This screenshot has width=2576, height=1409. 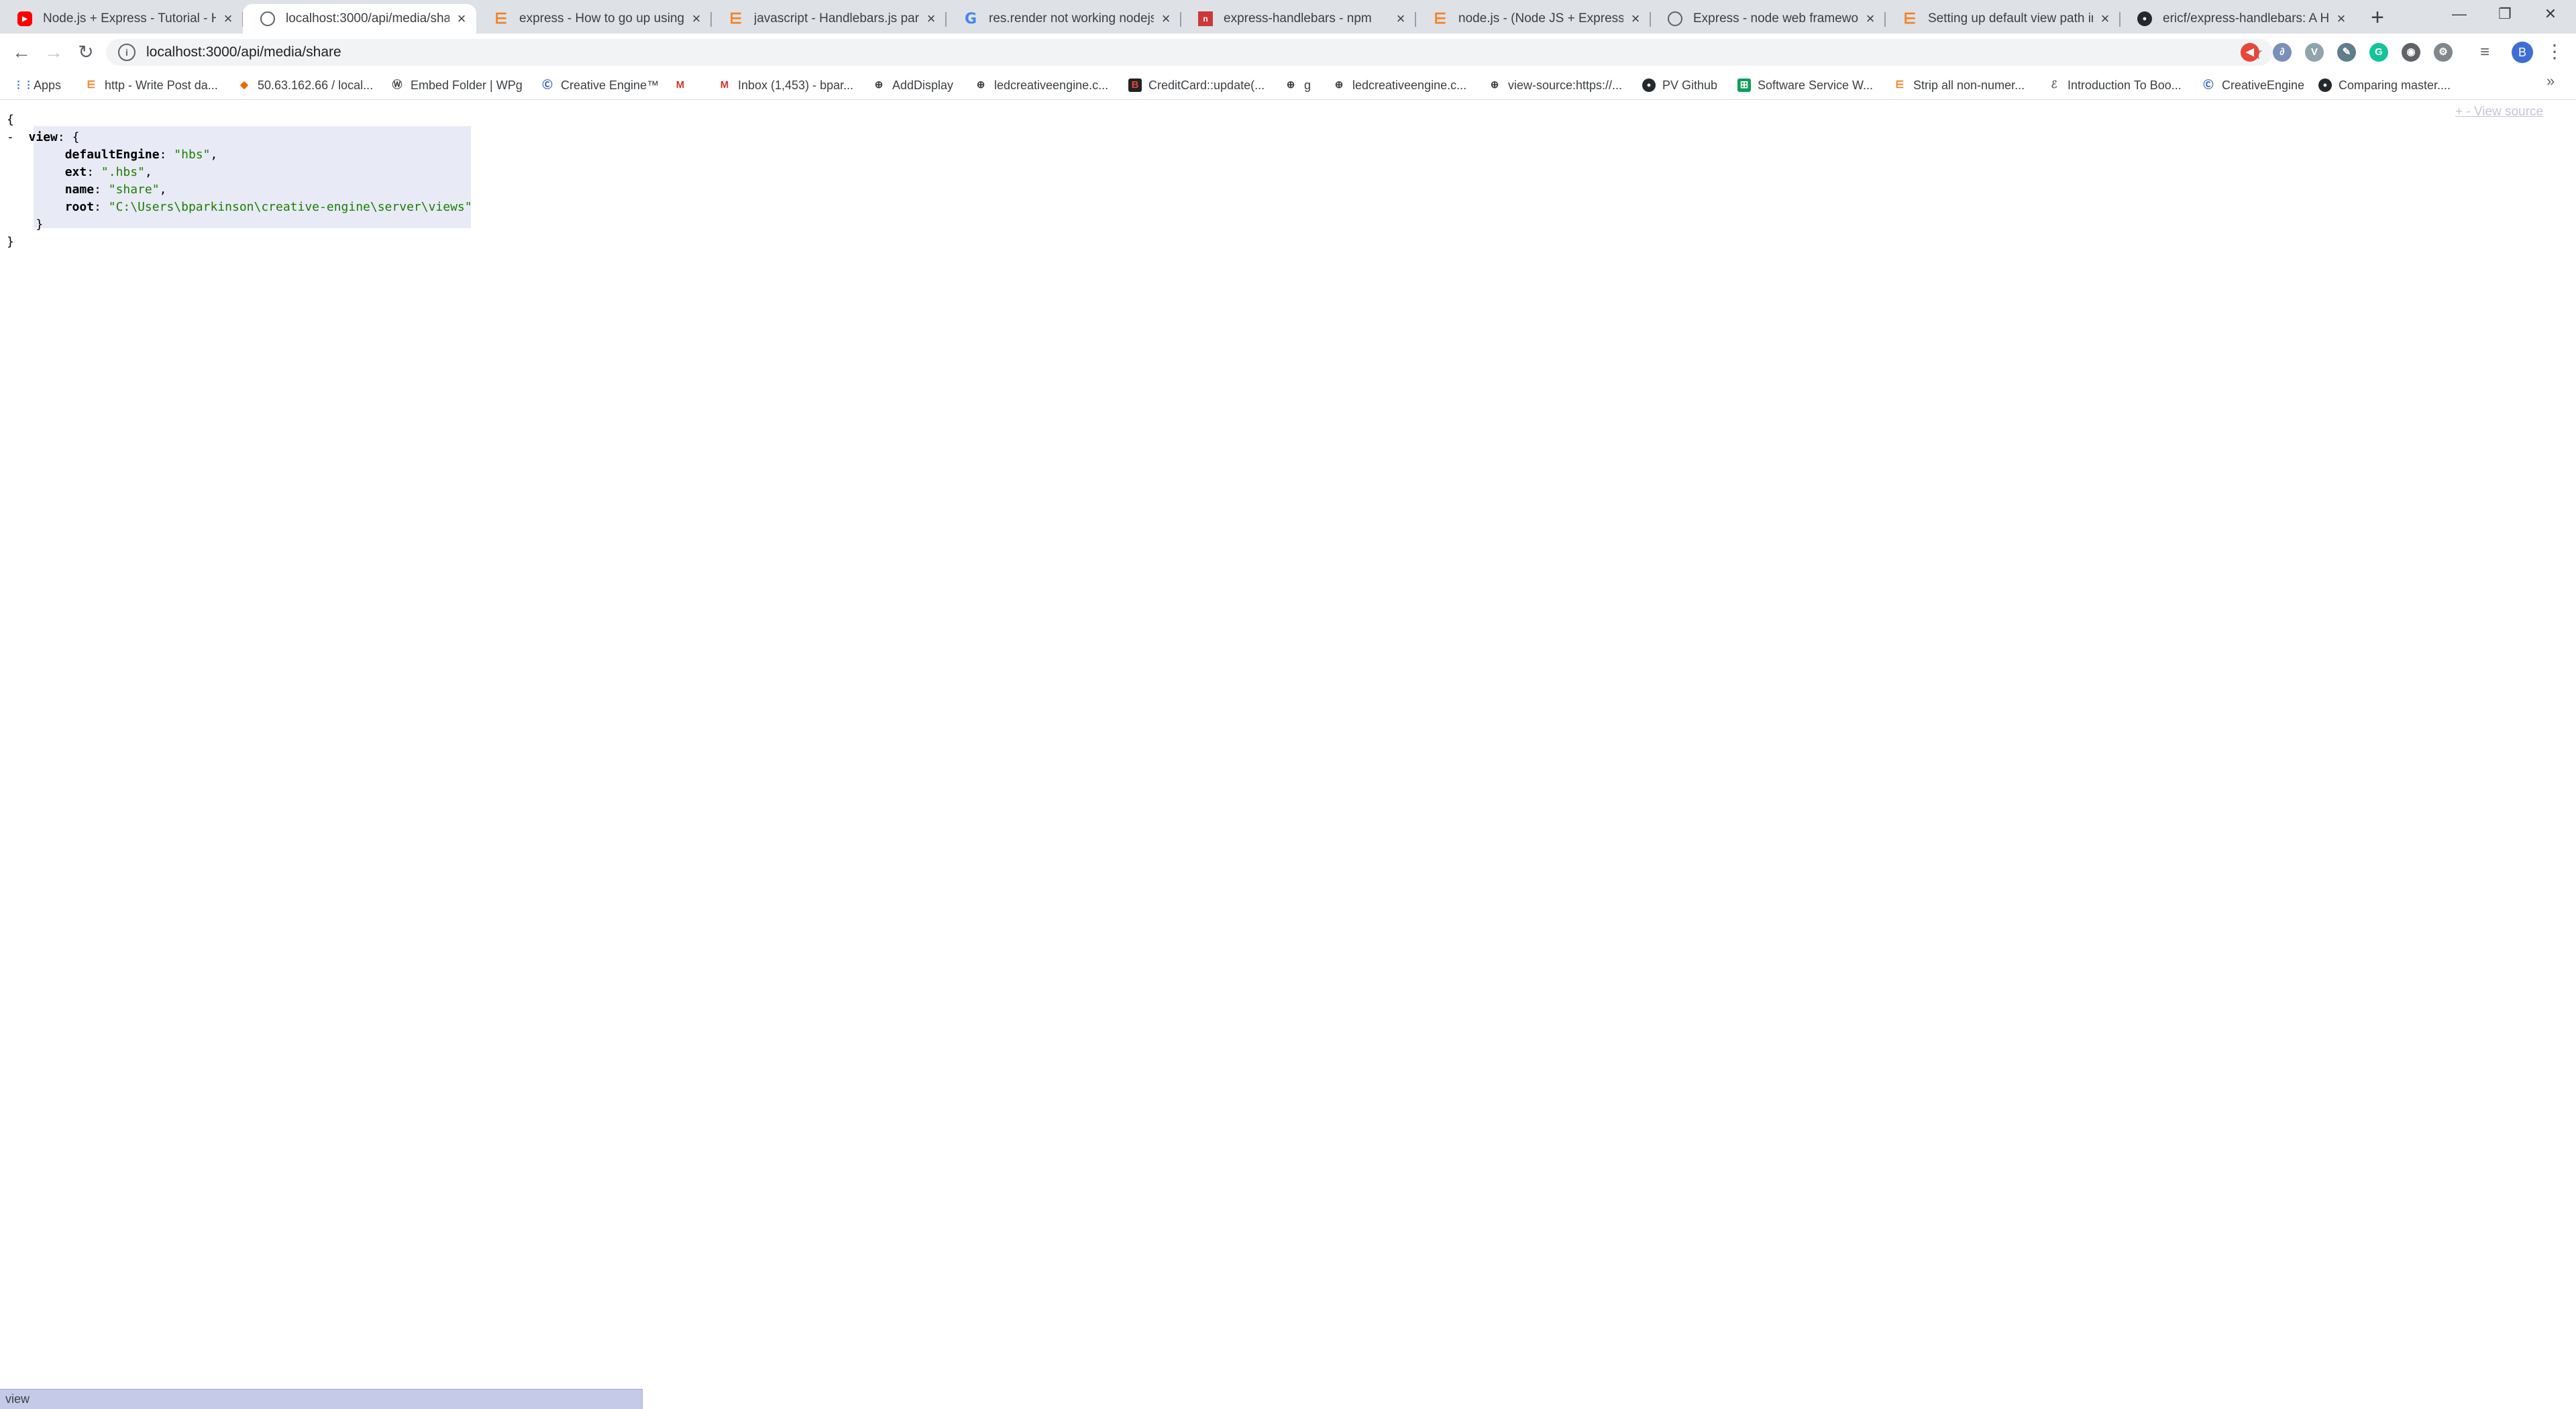 What do you see at coordinates (129, 18) in the screenshot?
I see `tab-label: Node.js + Express - Tutorial - H` at bounding box center [129, 18].